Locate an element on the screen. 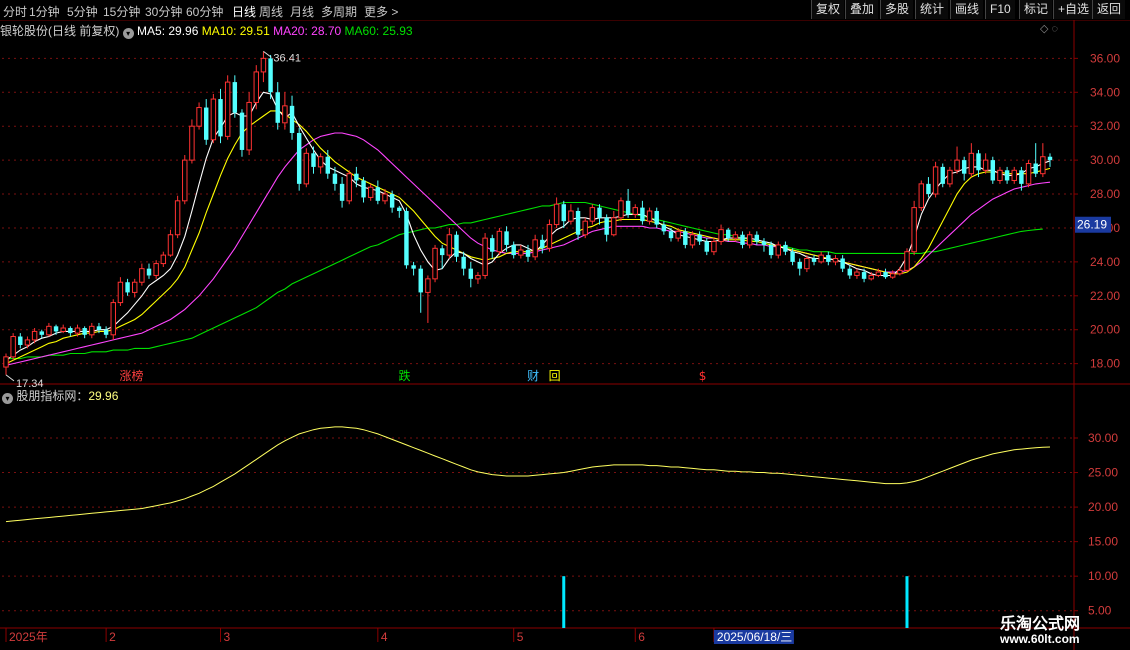 The image size is (1130, 650). settings-icon: ◌ is located at coordinates (1055, 29).